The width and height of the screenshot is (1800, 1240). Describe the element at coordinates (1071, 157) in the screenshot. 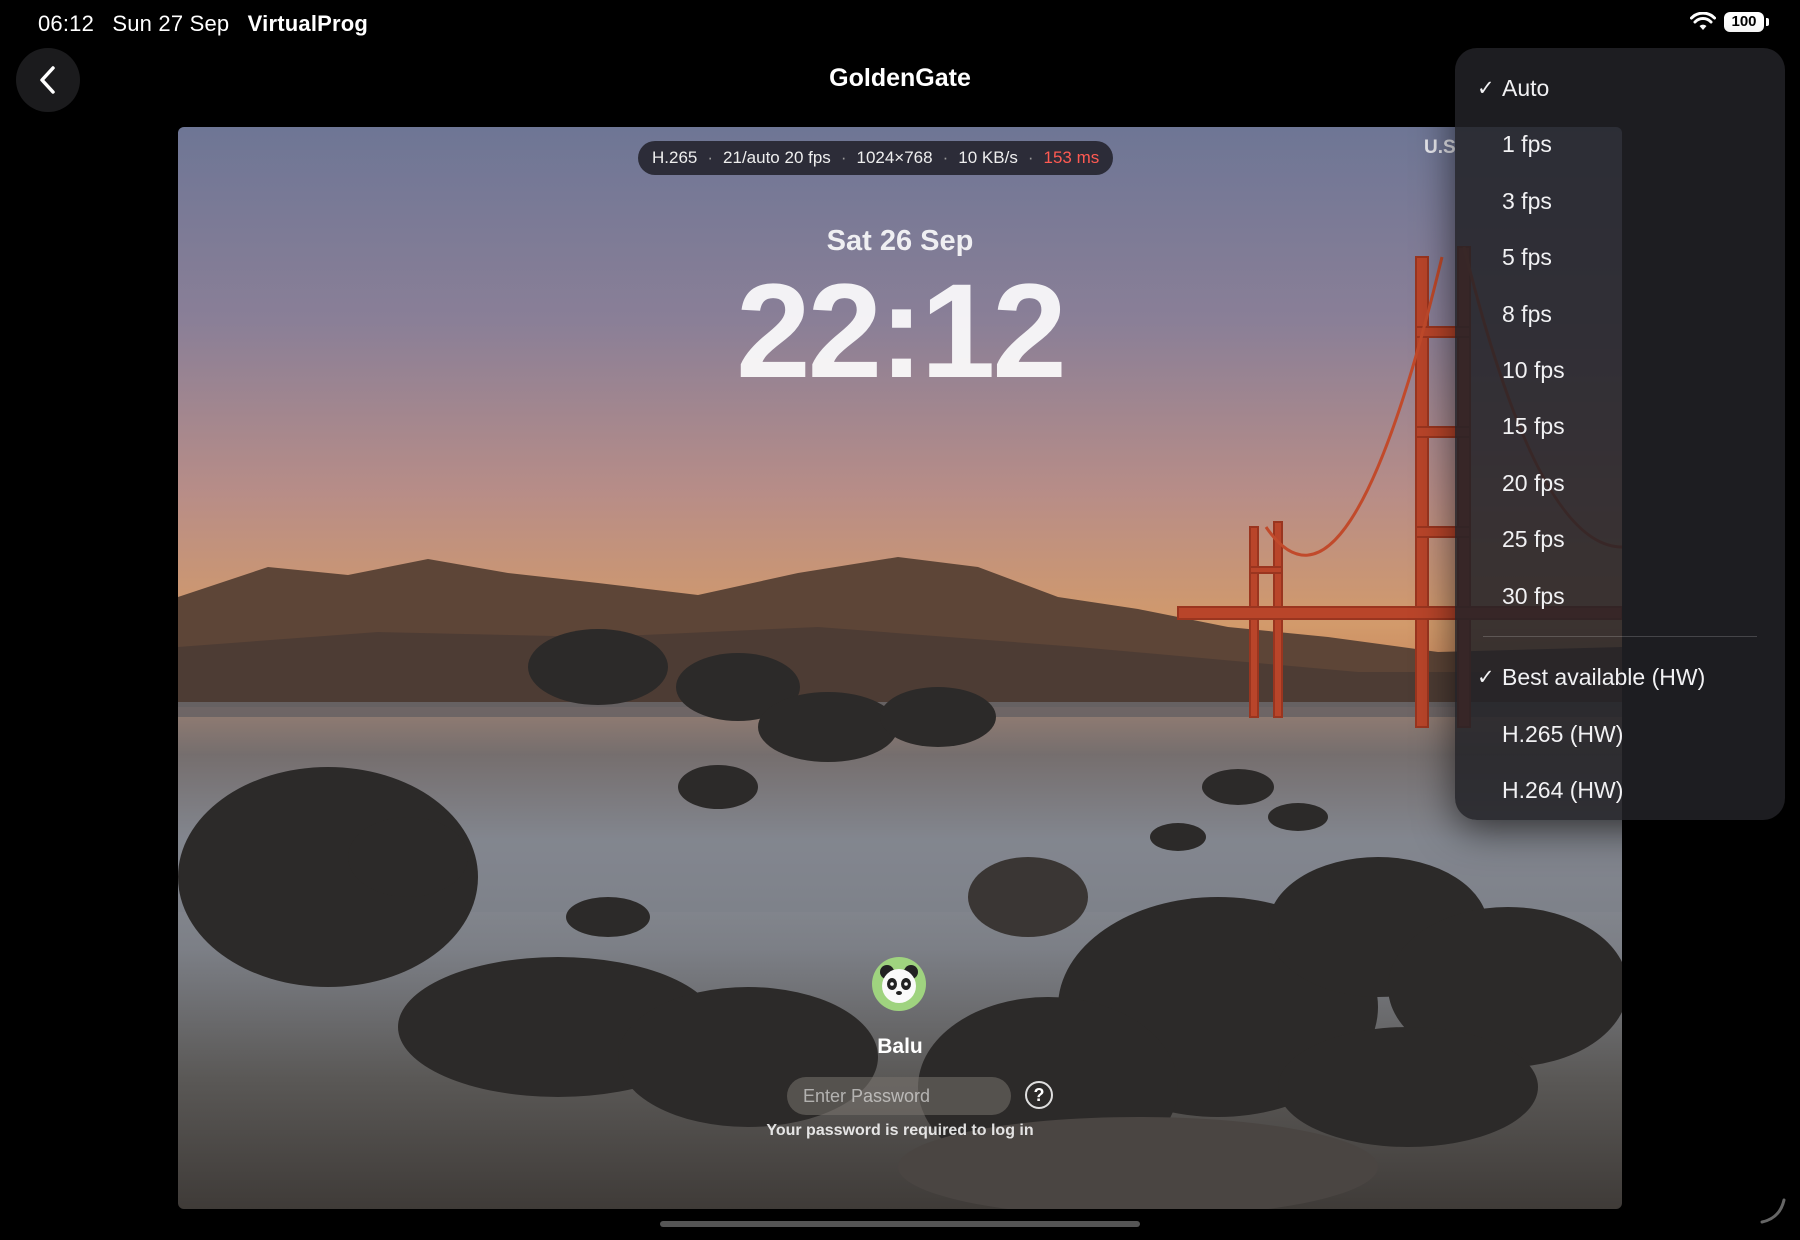

I see `stats-latency: 153 ms` at that location.